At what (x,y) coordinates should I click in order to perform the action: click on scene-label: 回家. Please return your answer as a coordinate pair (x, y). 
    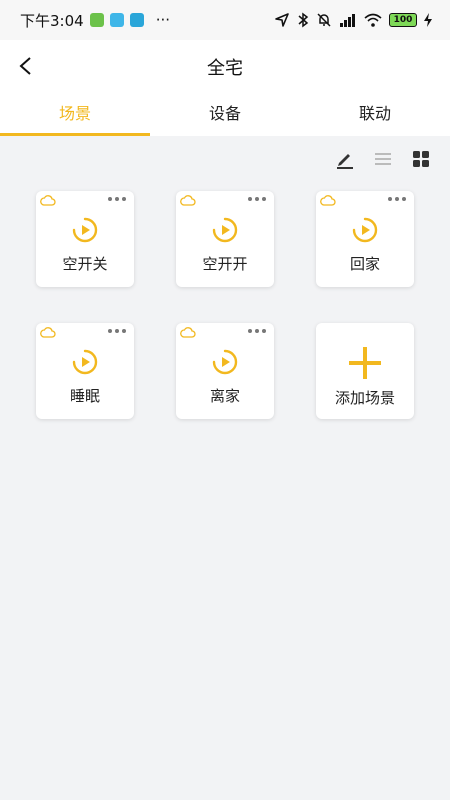
    Looking at the image, I should click on (364, 264).